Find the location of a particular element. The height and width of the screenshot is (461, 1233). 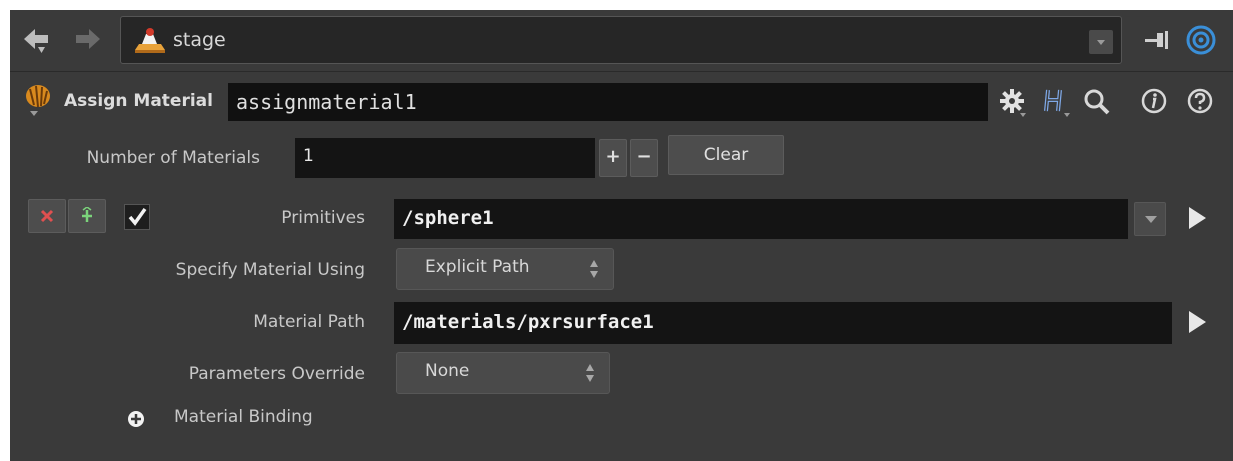

material-binding-folder: Material Binding is located at coordinates (243, 417).